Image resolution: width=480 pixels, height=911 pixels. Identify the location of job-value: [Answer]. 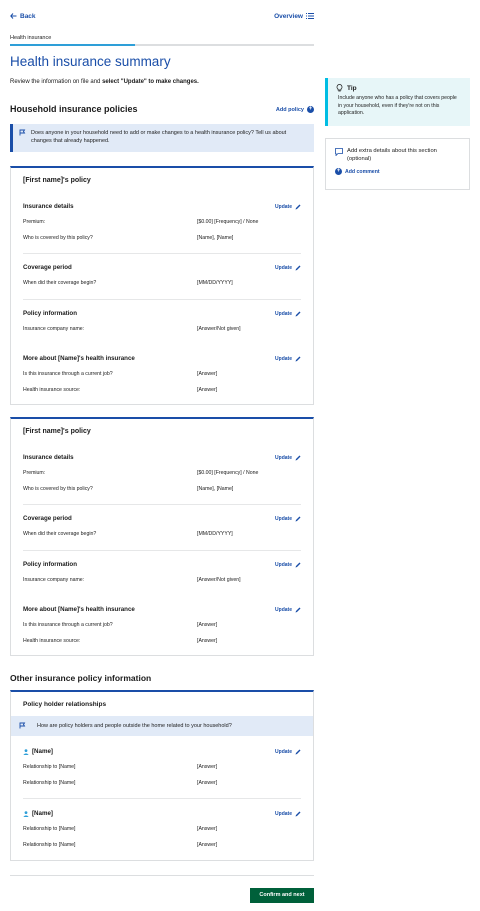
(207, 374).